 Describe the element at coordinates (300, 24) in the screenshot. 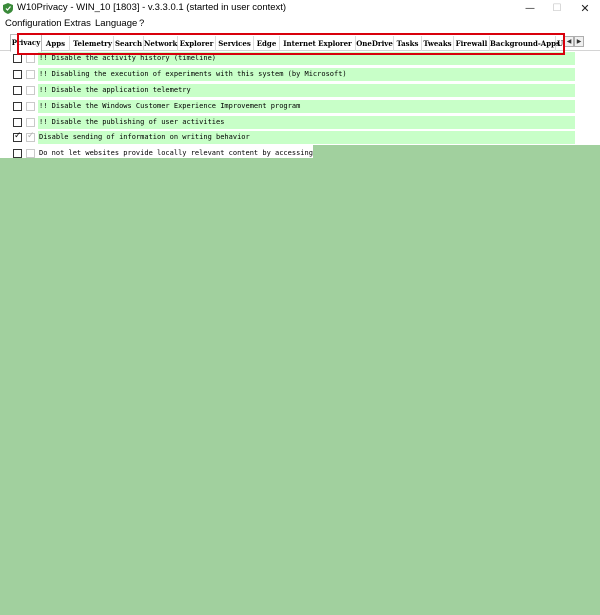

I see `menu-bar: Configuration Extras Language ?` at that location.